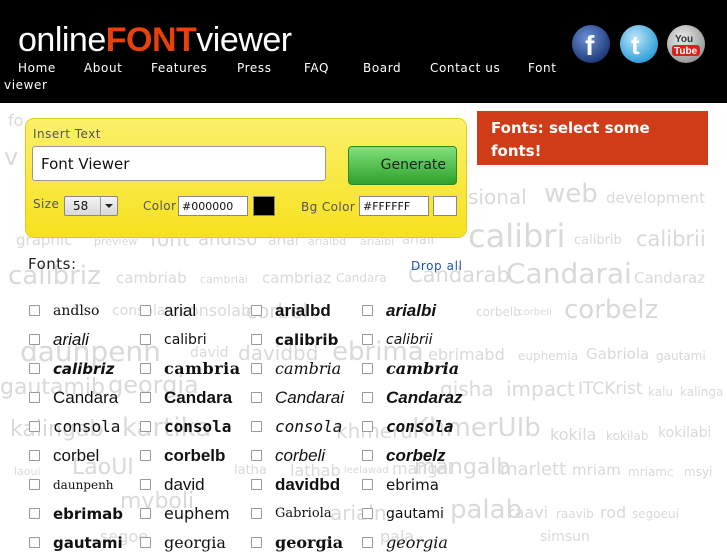 The height and width of the screenshot is (556, 727). Describe the element at coordinates (179, 163) in the screenshot. I see `preview-text-input` at that location.